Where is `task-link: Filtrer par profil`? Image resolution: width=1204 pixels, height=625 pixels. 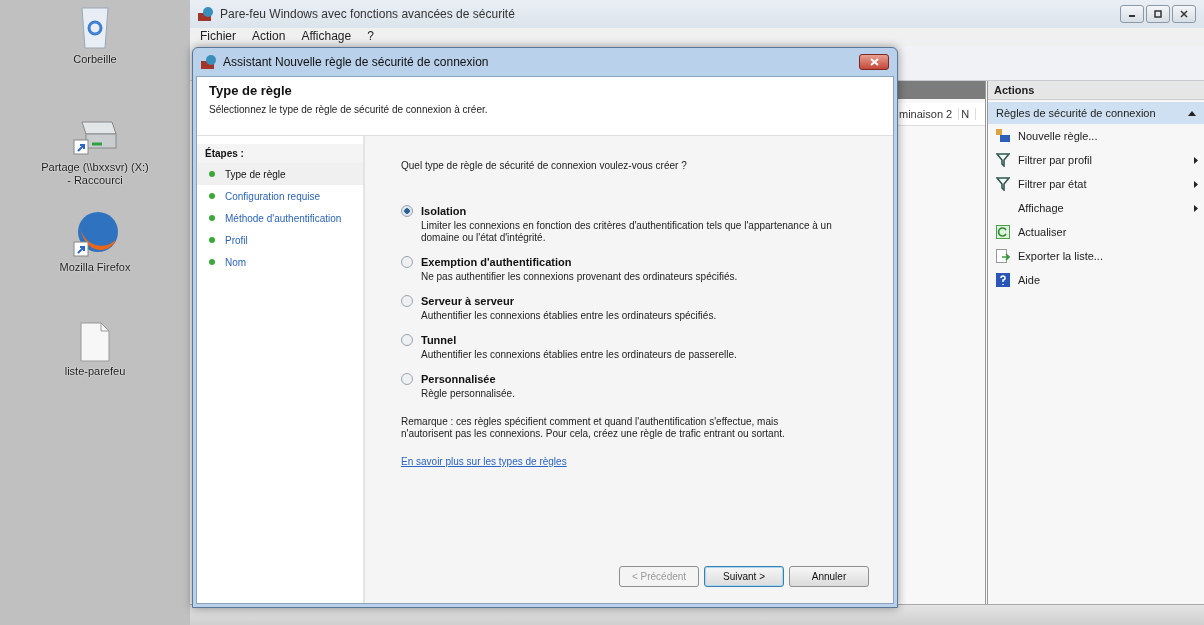
task-link: Filtrer par profil is located at coordinates (1096, 160).